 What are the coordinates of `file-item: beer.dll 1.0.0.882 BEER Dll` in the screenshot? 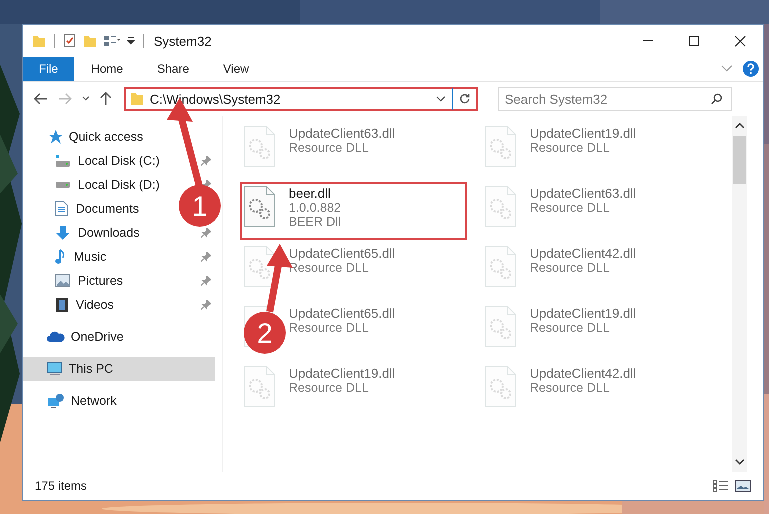 It's located at (353, 211).